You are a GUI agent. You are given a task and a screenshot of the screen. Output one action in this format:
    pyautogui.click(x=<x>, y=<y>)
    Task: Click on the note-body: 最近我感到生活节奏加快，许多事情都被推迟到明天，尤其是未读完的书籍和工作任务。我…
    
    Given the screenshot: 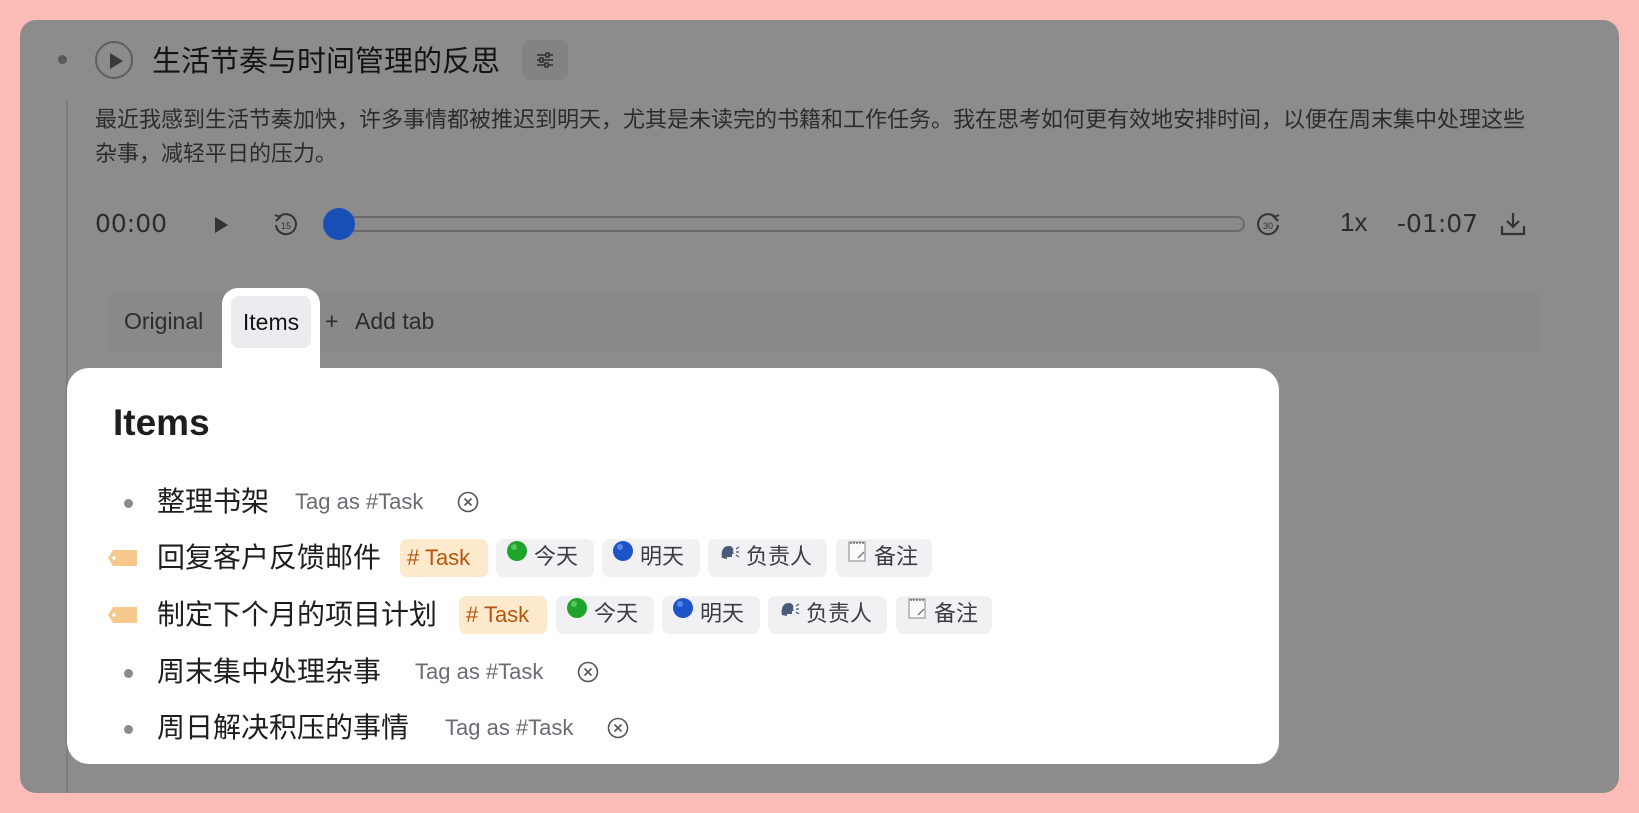 What is the action you would take?
    pyautogui.click(x=810, y=137)
    